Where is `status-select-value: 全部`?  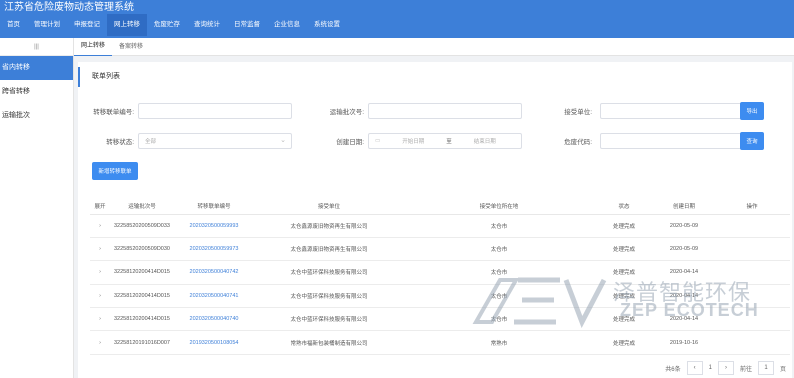
status-select-value: 全部 is located at coordinates (151, 142).